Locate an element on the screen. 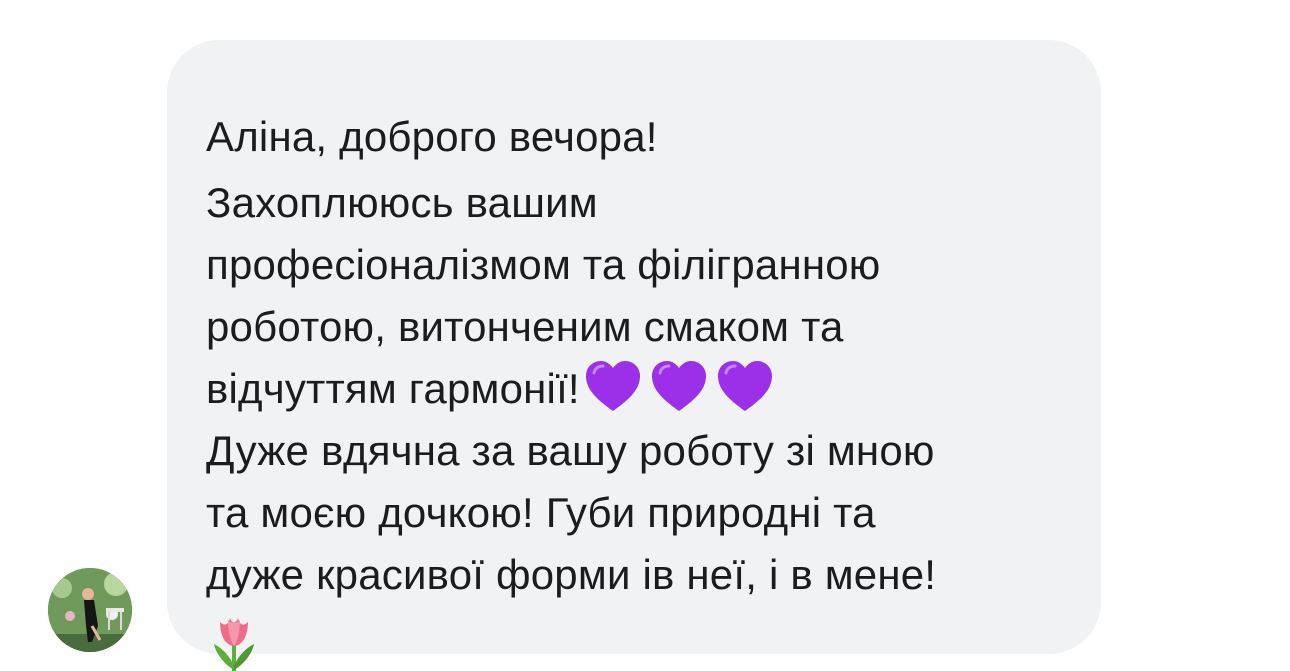  message-line-1: Аліна, доброго вечора! is located at coordinates (432, 136).